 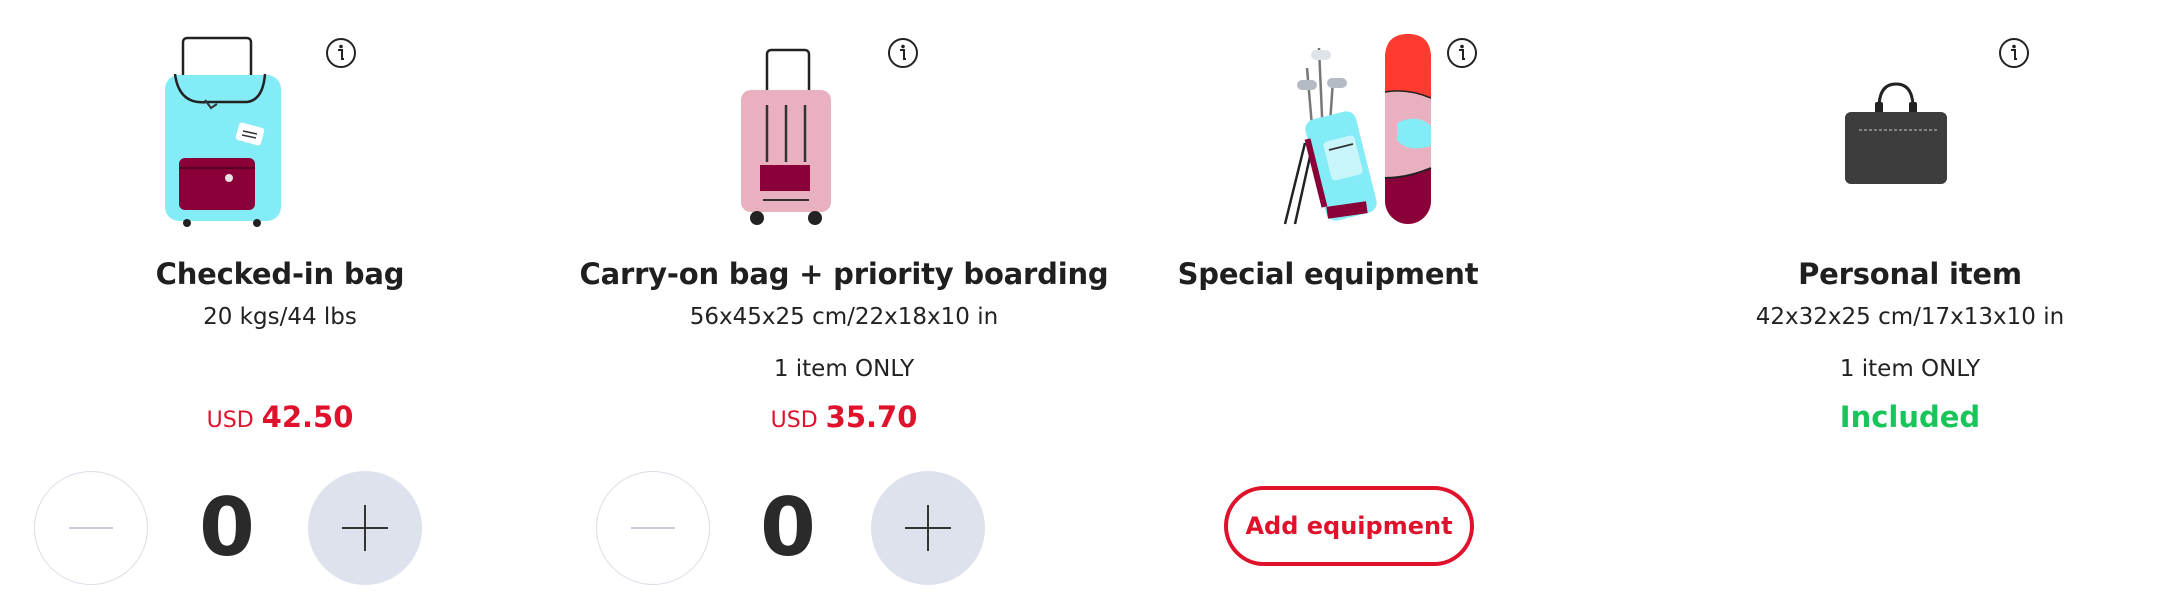 I want to click on checked-bag-price: USD 42.50, so click(x=280, y=417).